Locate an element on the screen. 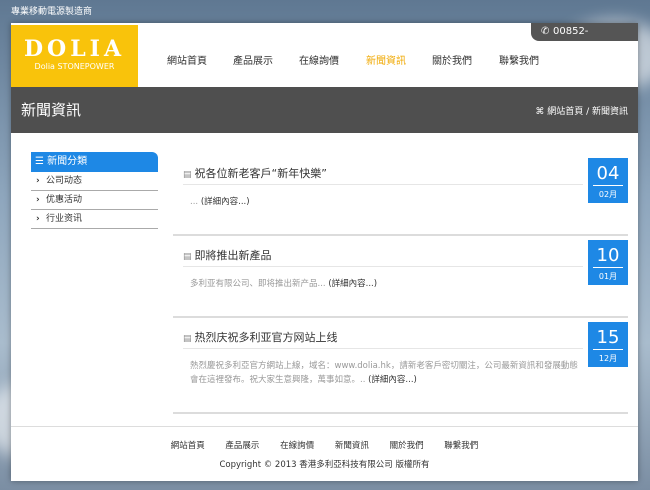 The image size is (650, 490). news-title-text: 祝各位新老客戶“新年快樂” is located at coordinates (260, 173).